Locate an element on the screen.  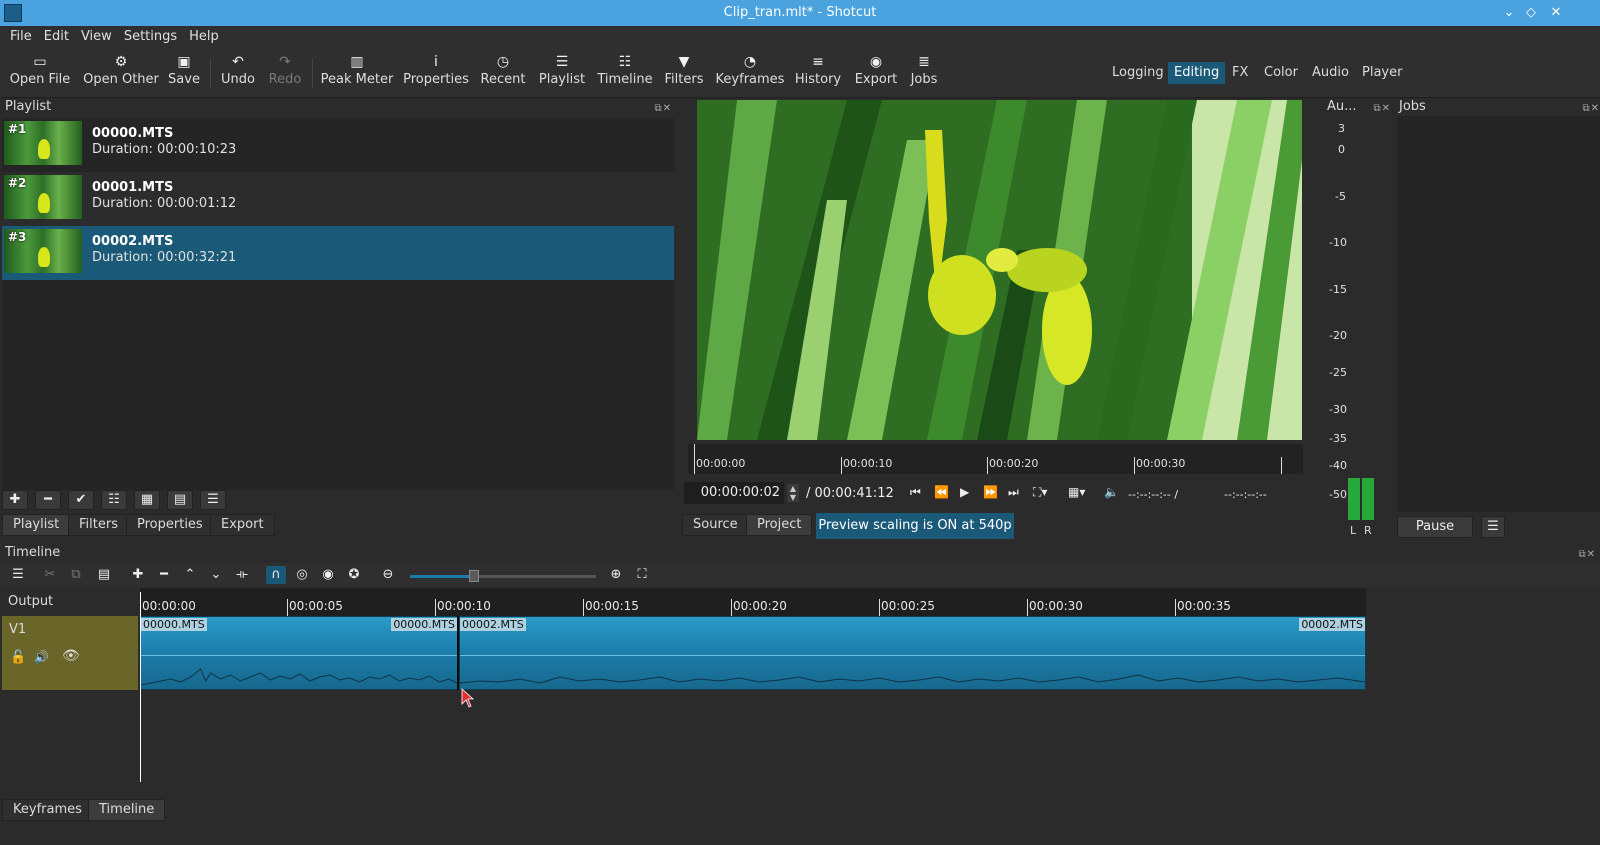
jobs-button: ≣ Jobs is located at coordinates (924, 73).